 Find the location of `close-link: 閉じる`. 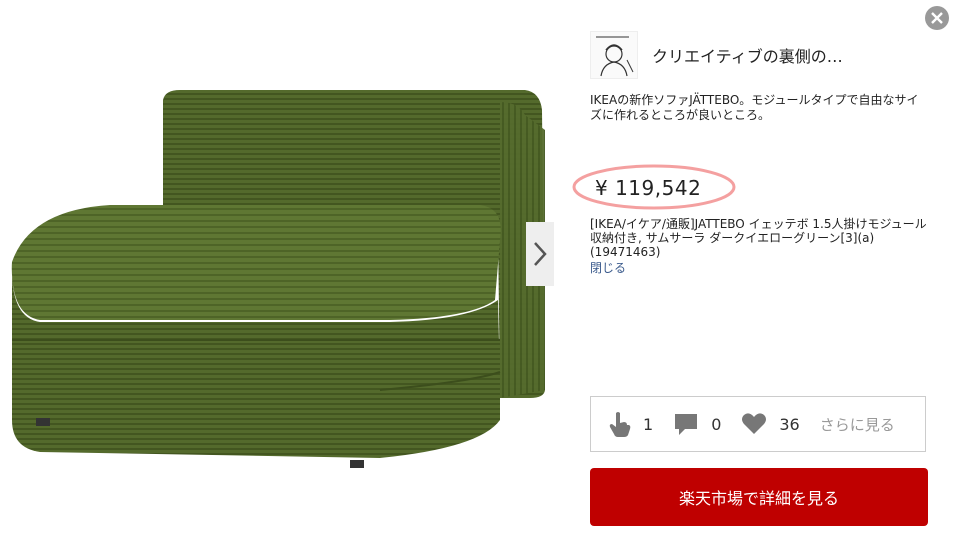

close-link: 閉じる is located at coordinates (608, 267).